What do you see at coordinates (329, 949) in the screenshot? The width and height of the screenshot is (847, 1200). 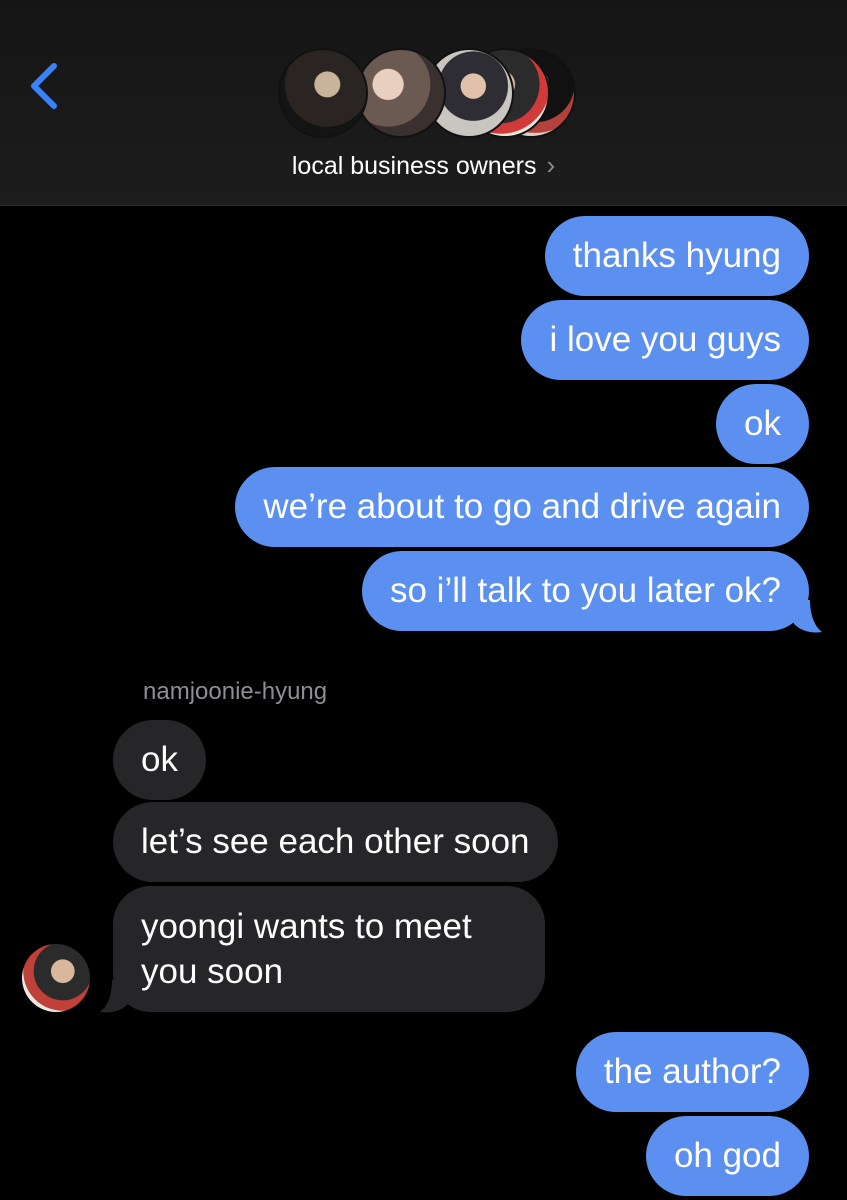 I see `incoming-message: yoongi wants to meet you soon` at bounding box center [329, 949].